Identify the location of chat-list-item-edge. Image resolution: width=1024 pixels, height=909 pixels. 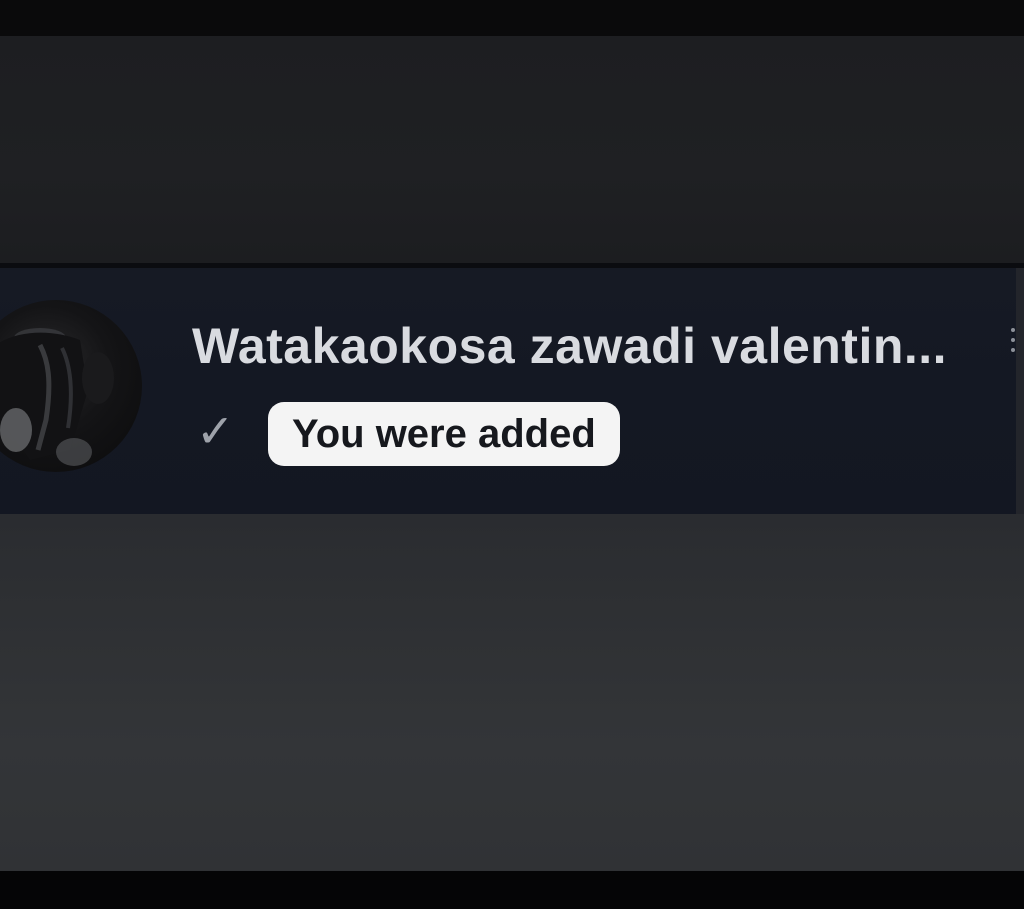
(1020, 391).